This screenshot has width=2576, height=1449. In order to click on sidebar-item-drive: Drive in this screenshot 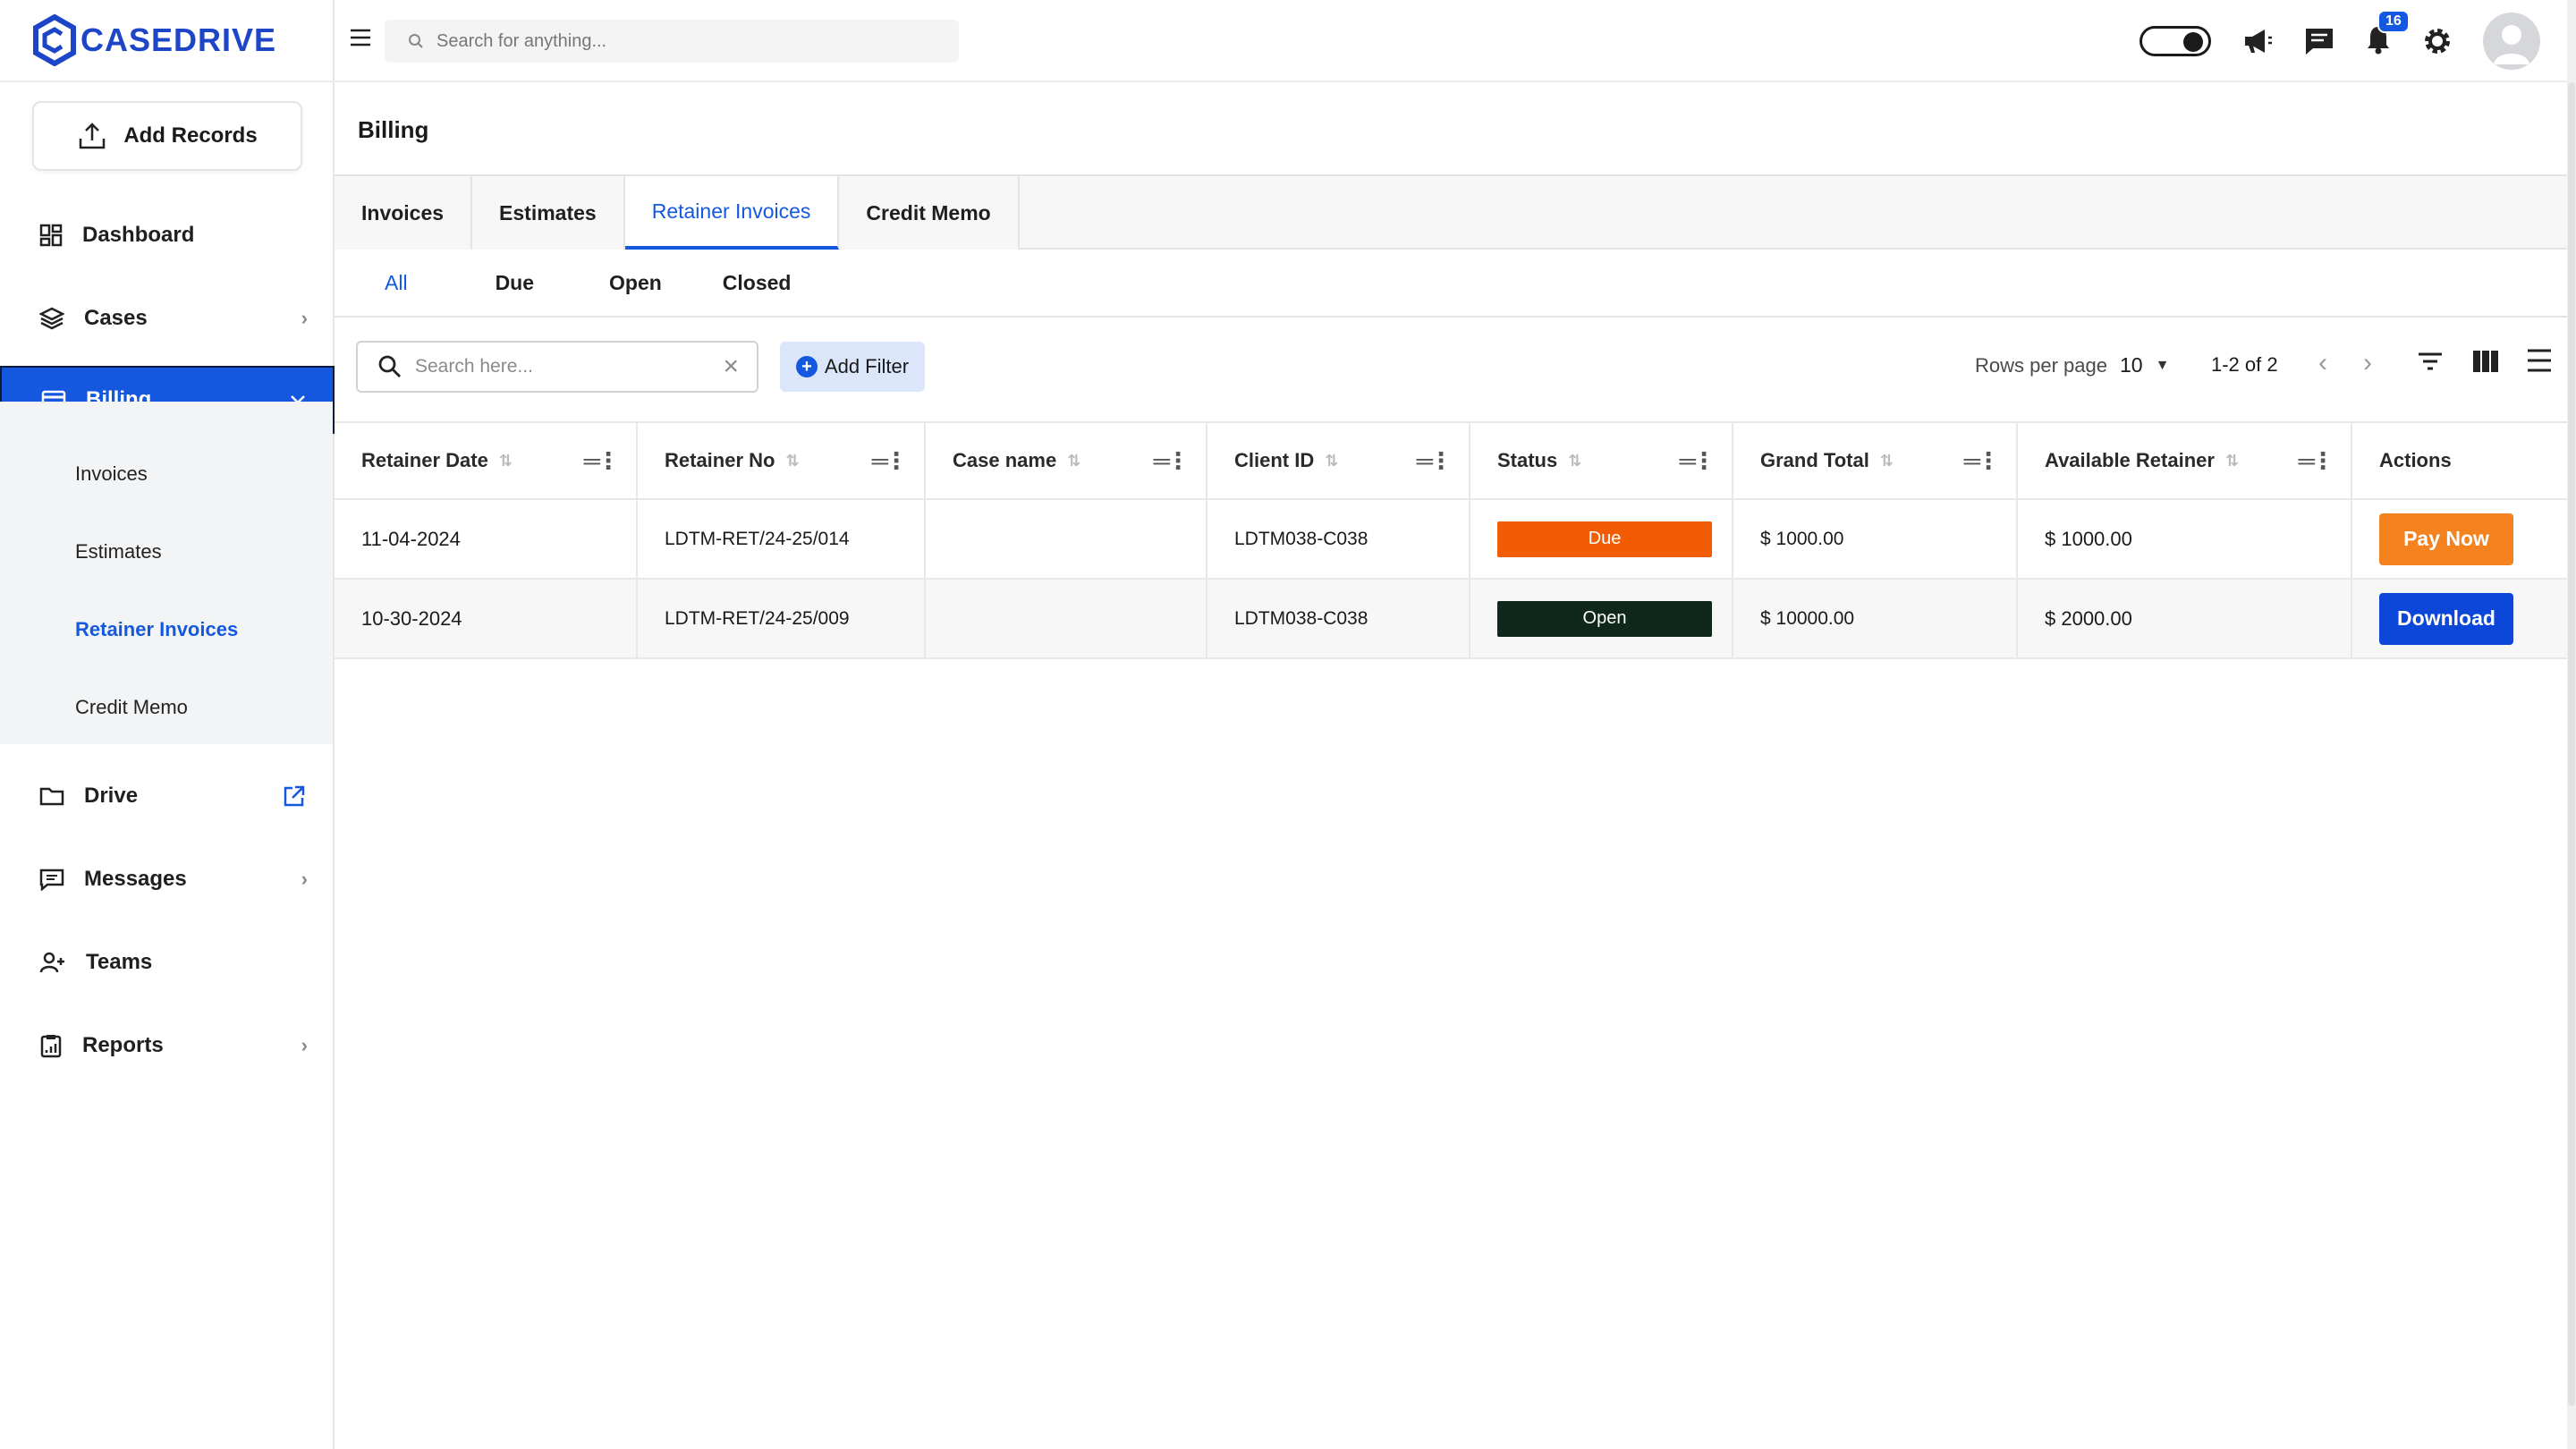, I will do `click(167, 796)`.